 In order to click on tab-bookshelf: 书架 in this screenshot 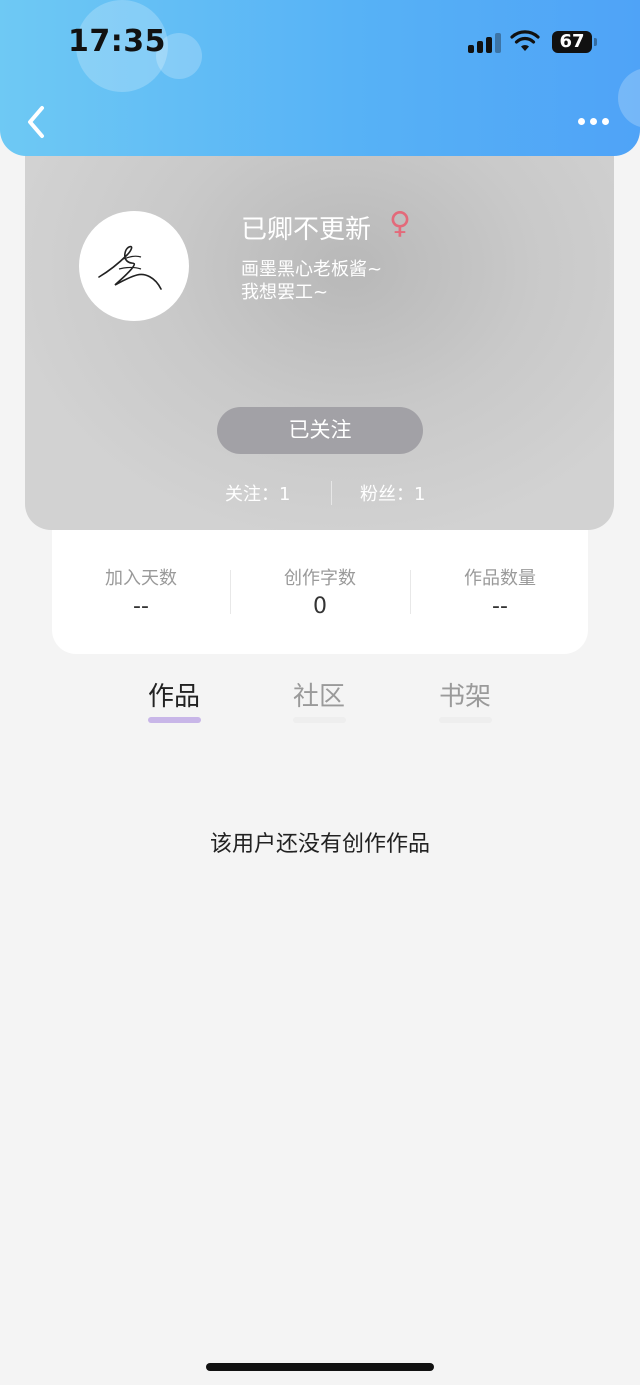, I will do `click(465, 694)`.